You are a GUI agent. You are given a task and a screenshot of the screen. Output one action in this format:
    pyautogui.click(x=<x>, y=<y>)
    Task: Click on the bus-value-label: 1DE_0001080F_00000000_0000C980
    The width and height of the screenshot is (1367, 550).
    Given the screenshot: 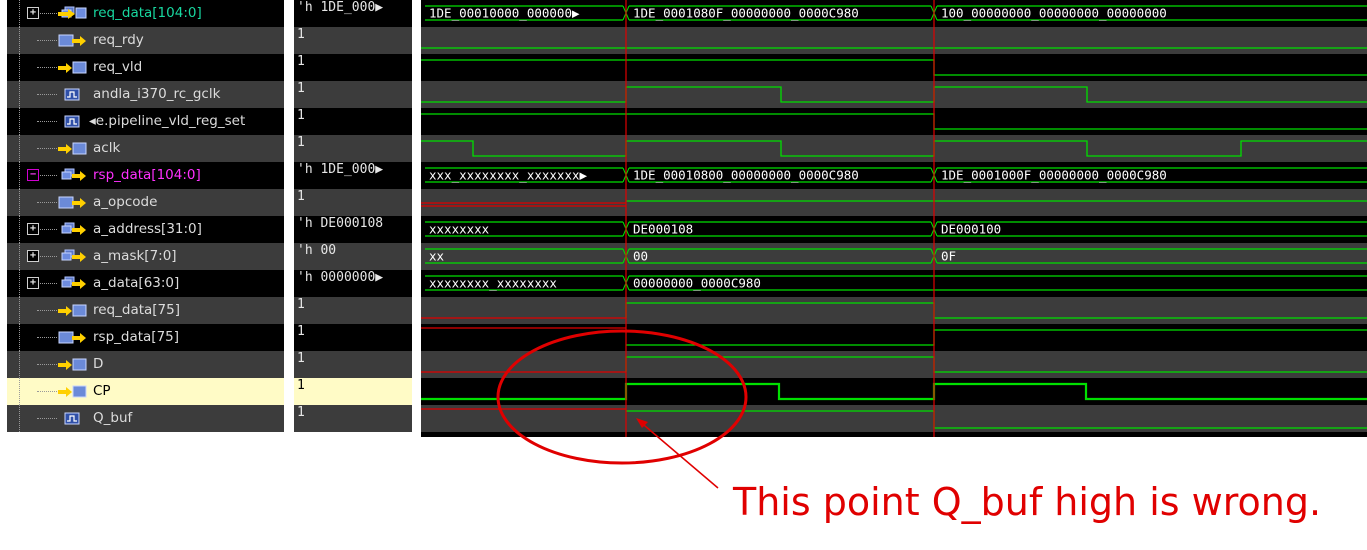 What is the action you would take?
    pyautogui.click(x=746, y=13)
    